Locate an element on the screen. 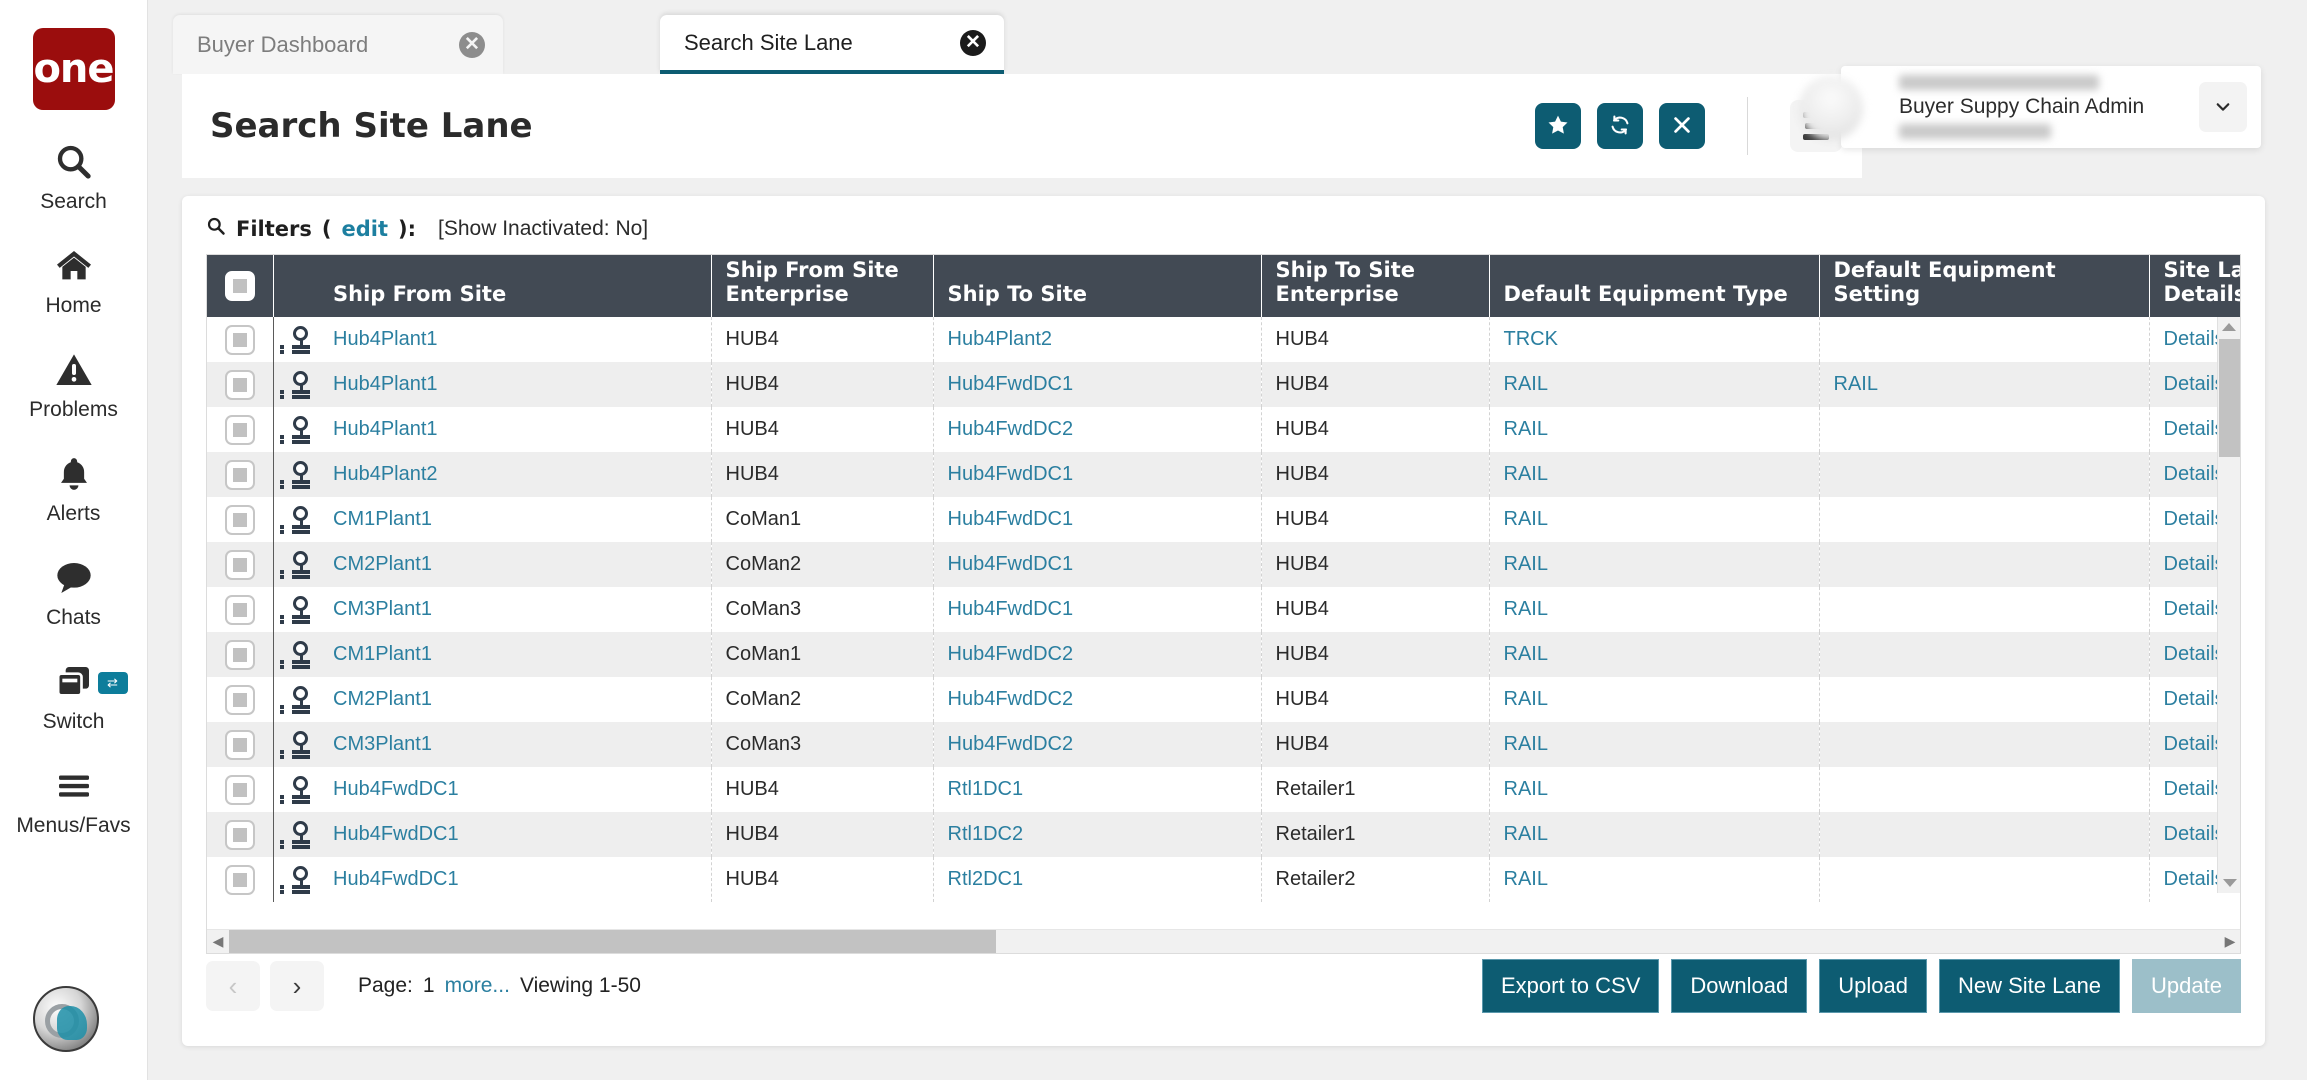 This screenshot has width=2307, height=1080. column-header-default-equipment-type: Default Equipment Type is located at coordinates (1654, 286).